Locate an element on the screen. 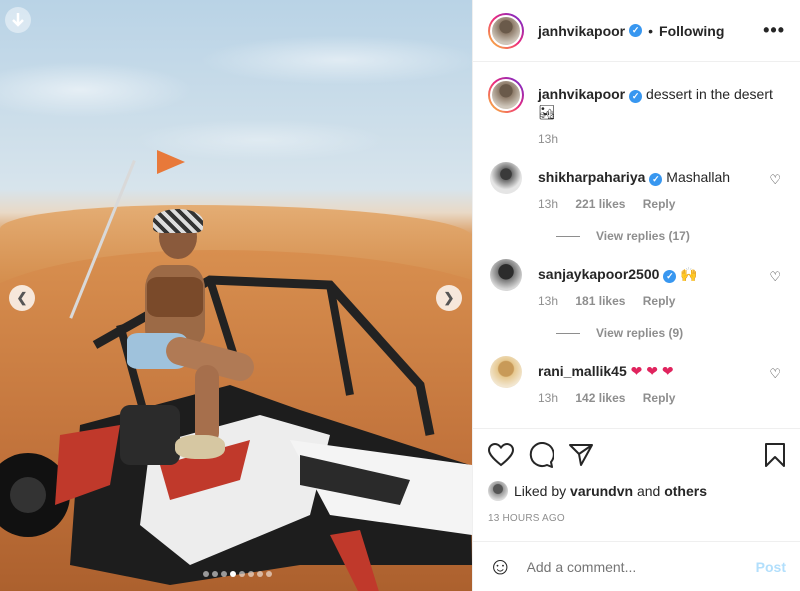  view-replies-button: View replies (9) is located at coordinates (670, 333).